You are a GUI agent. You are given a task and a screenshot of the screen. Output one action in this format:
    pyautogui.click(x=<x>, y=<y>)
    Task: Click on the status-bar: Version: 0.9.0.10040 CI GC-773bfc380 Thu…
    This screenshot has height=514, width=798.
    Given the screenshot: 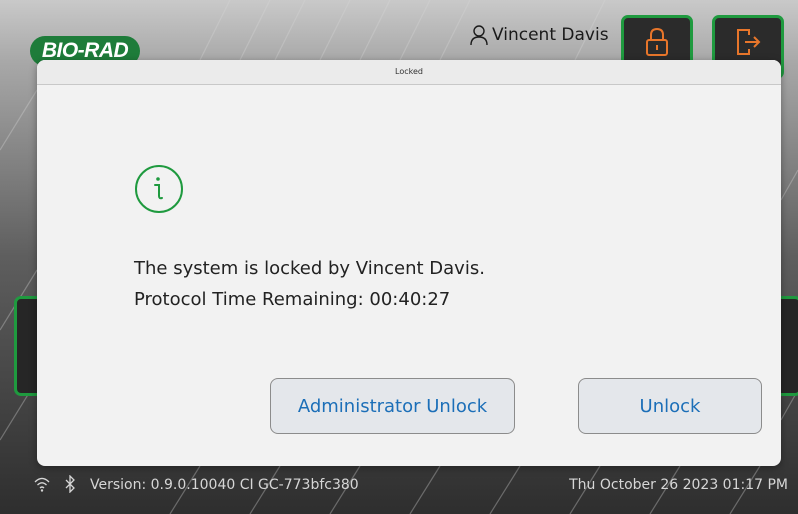 What is the action you would take?
    pyautogui.click(x=399, y=492)
    